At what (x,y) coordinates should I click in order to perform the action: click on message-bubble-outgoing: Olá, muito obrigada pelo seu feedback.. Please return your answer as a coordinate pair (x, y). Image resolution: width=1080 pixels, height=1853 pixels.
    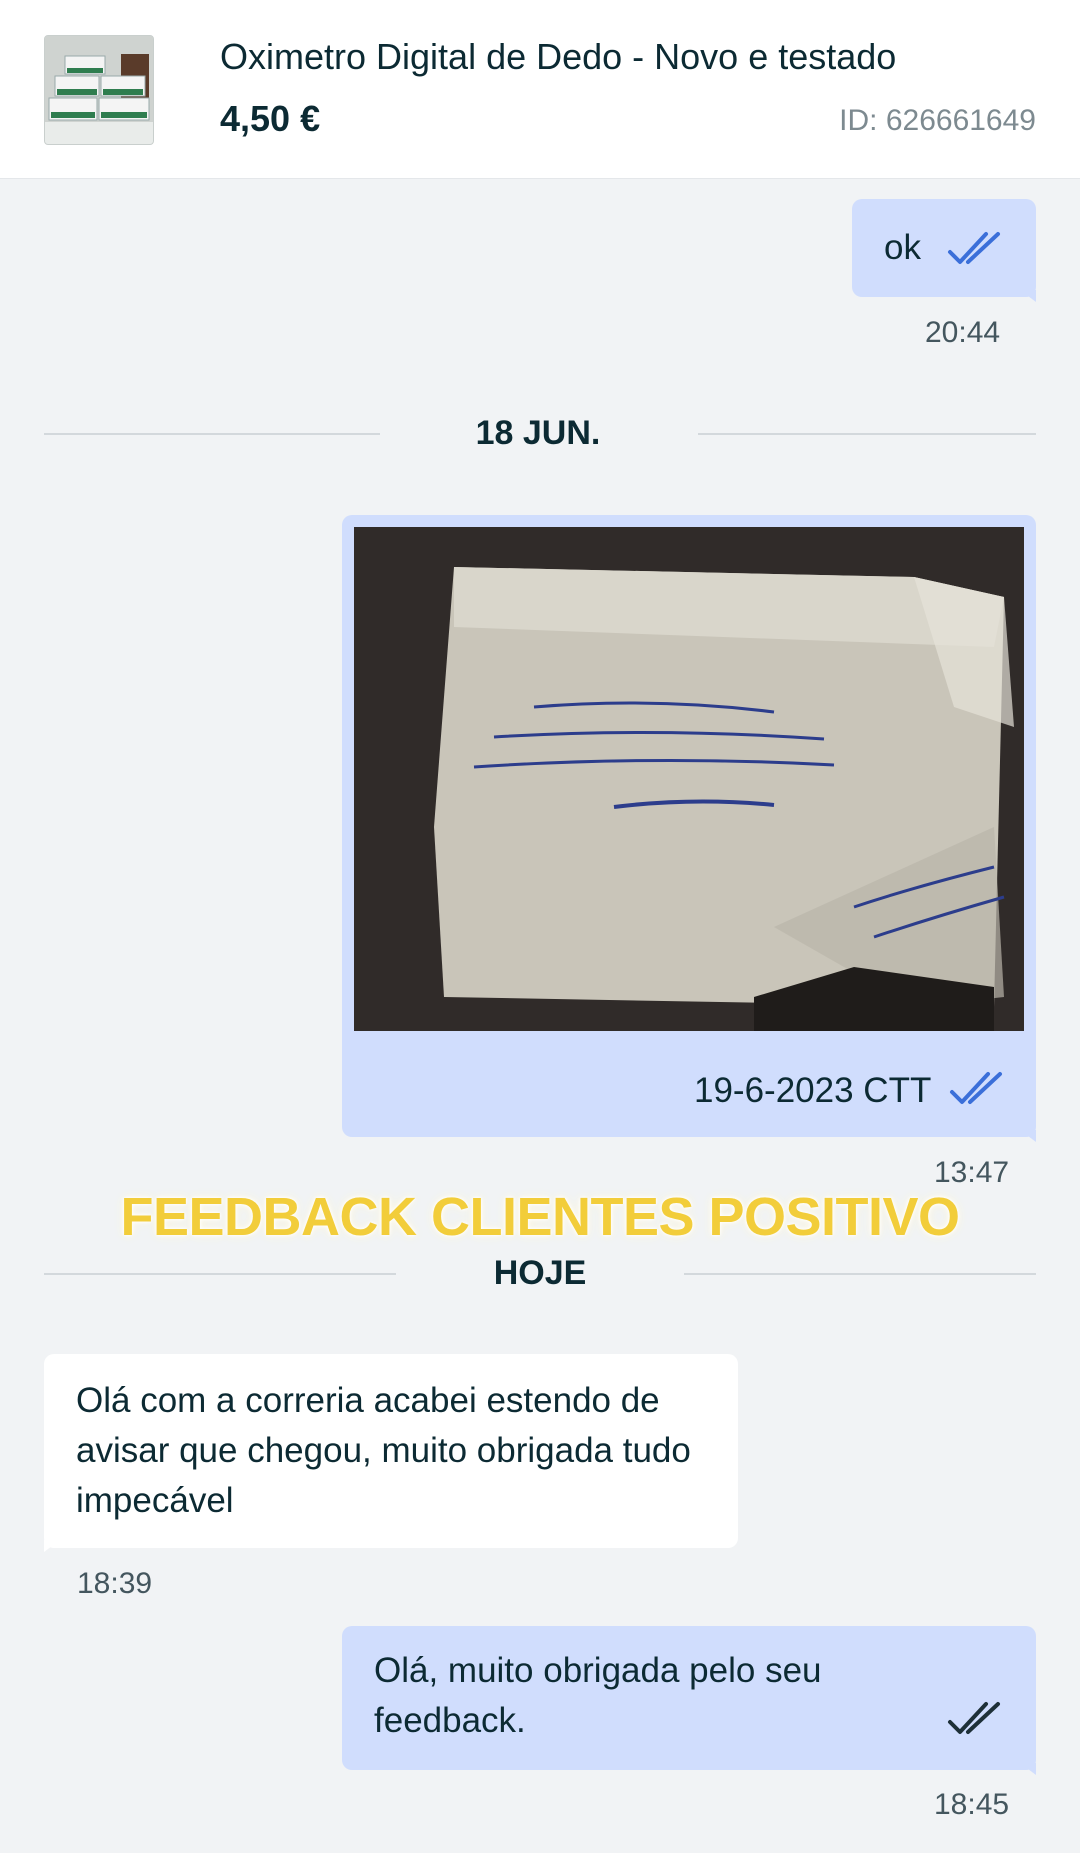
    Looking at the image, I should click on (689, 1698).